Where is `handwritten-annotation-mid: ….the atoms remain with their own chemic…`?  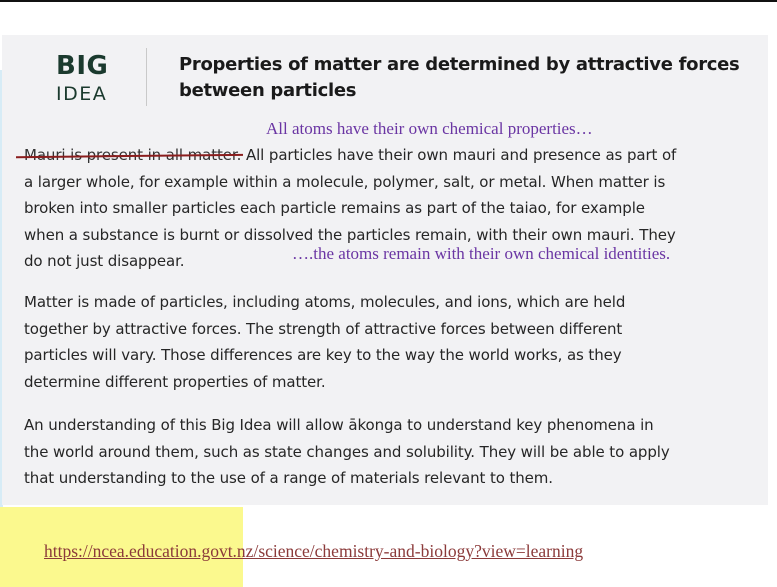
handwritten-annotation-mid: ….the atoms remain with their own chemic… is located at coordinates (481, 253).